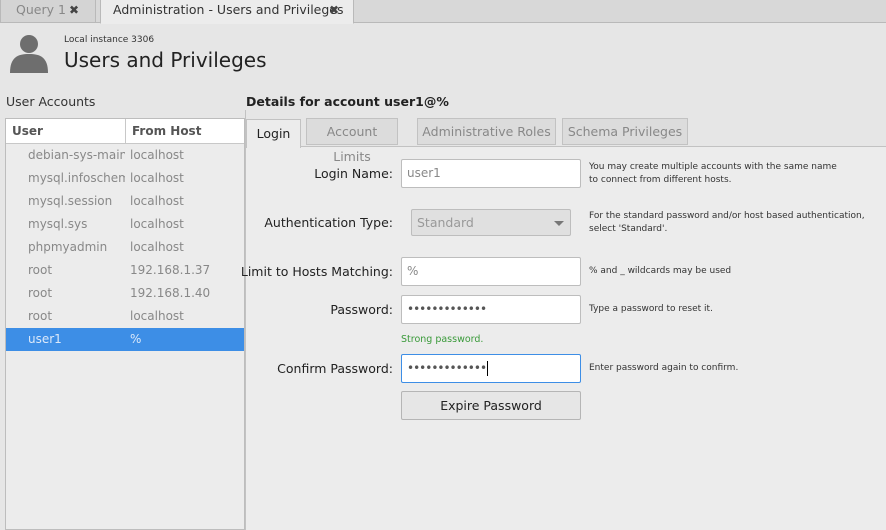 The width and height of the screenshot is (886, 530). Describe the element at coordinates (660, 180) in the screenshot. I see `login-name-help-line2: to connect from different hosts.` at that location.